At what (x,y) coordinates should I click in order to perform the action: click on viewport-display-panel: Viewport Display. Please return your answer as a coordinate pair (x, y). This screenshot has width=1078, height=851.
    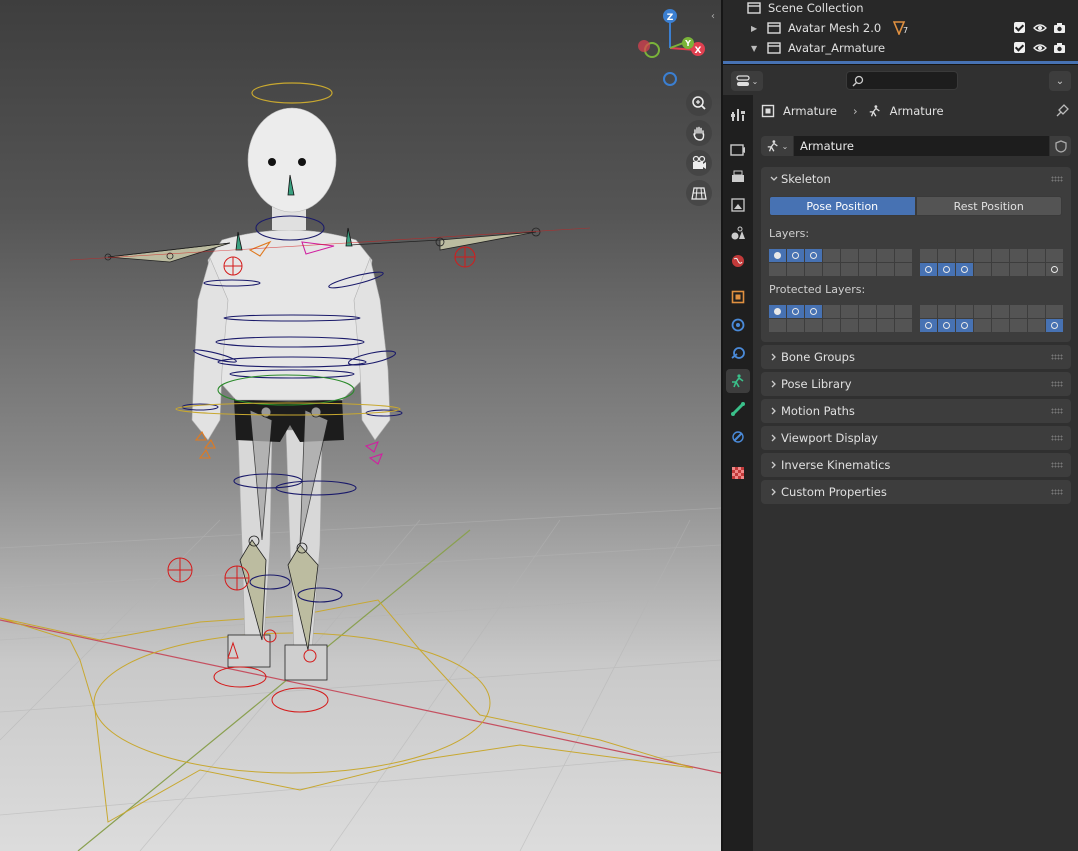
    Looking at the image, I should click on (916, 438).